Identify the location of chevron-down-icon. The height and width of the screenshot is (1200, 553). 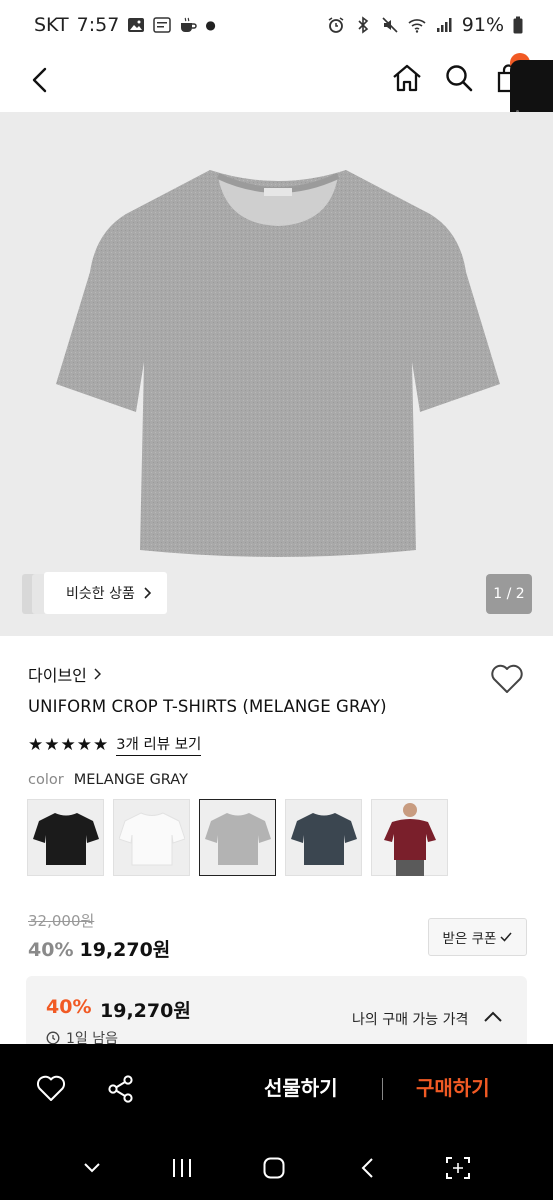
(92, 1168).